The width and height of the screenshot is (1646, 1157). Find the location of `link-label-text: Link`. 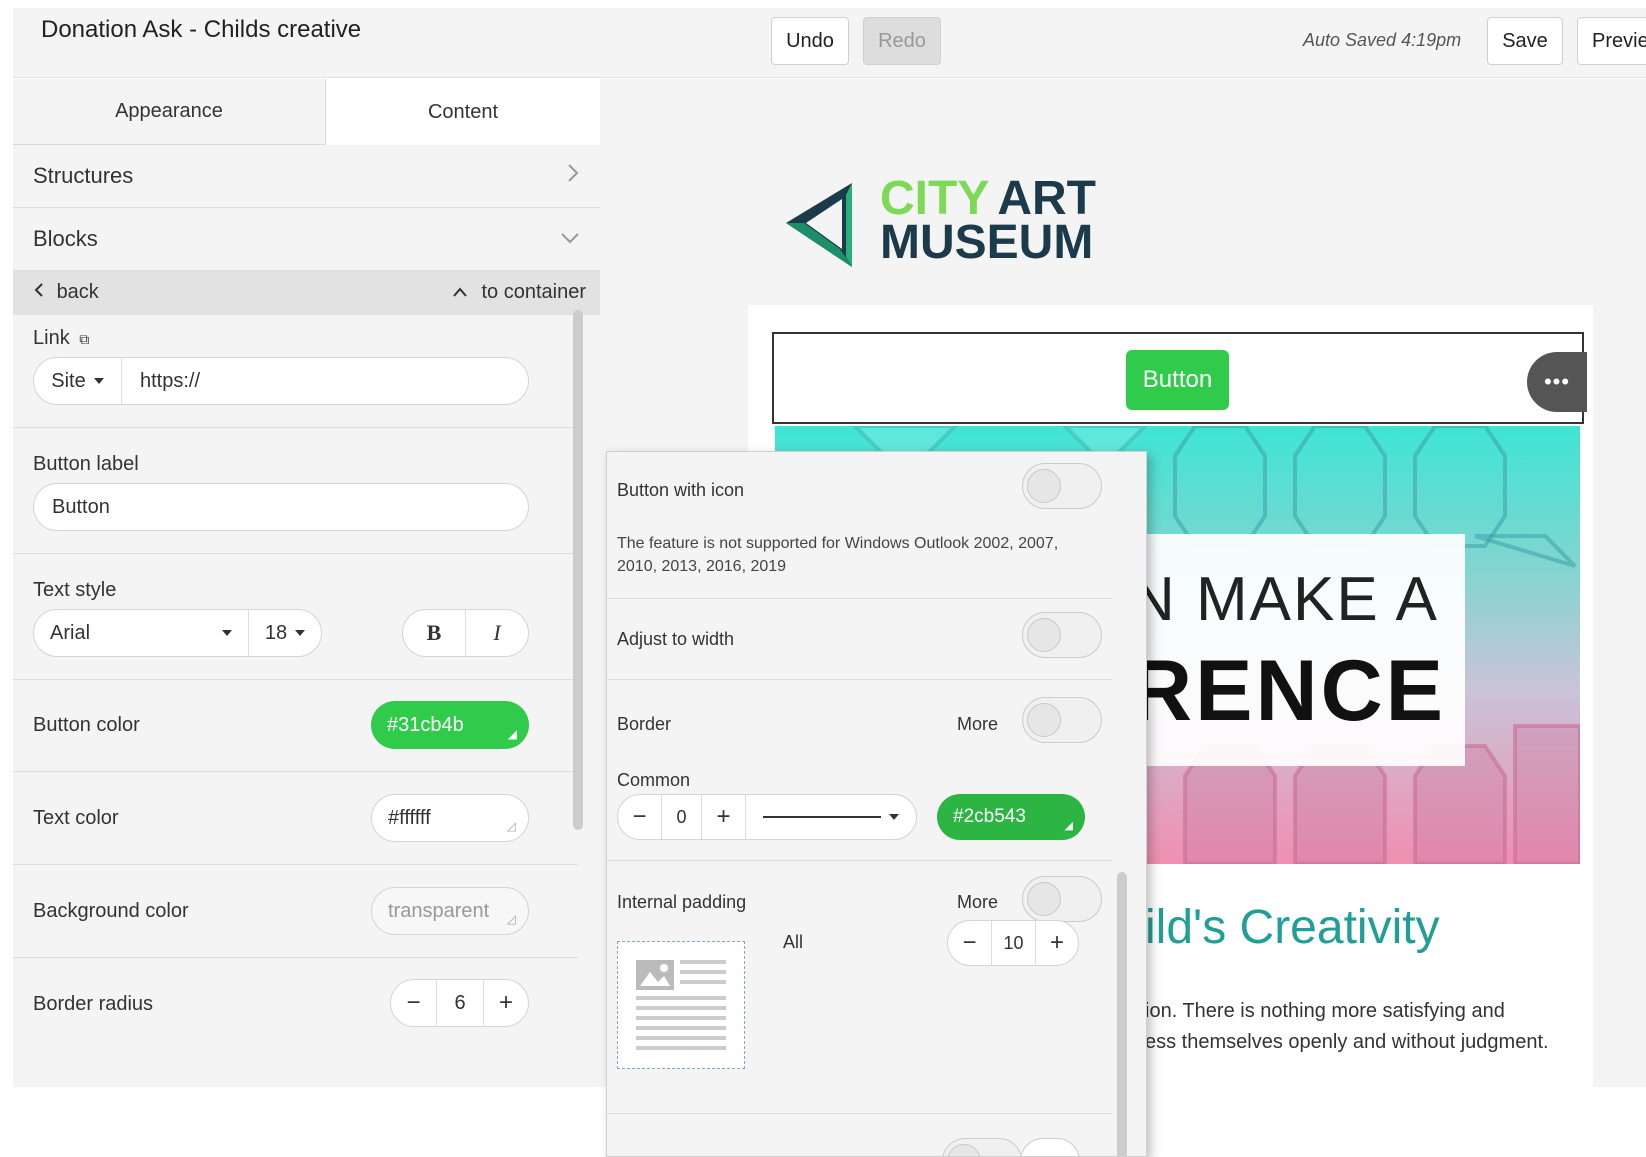

link-label-text: Link is located at coordinates (51, 338).